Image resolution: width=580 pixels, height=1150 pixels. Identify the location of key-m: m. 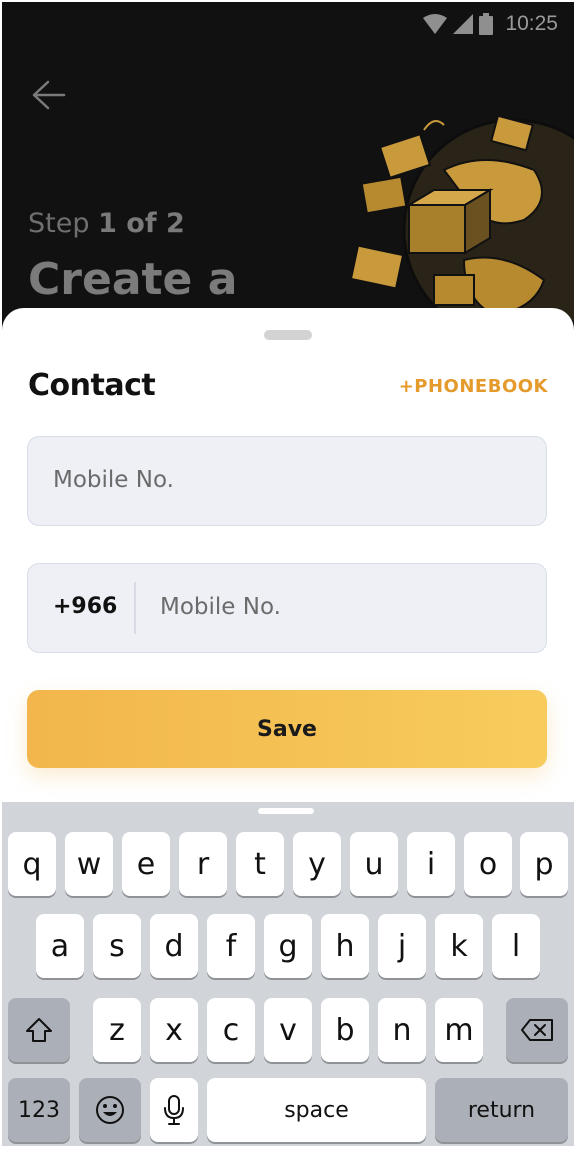
(459, 1030).